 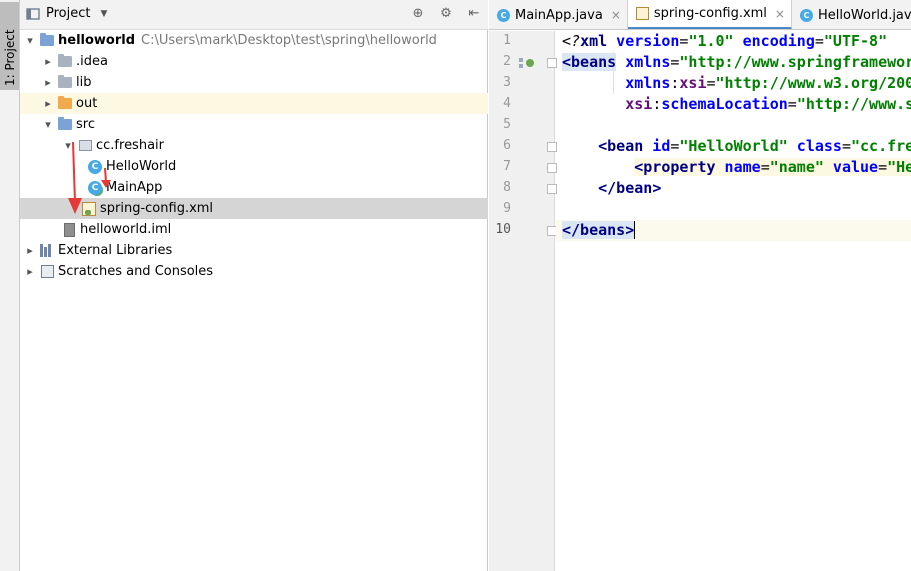 What do you see at coordinates (474, 14) in the screenshot?
I see `hide-panel-icon: ⇤` at bounding box center [474, 14].